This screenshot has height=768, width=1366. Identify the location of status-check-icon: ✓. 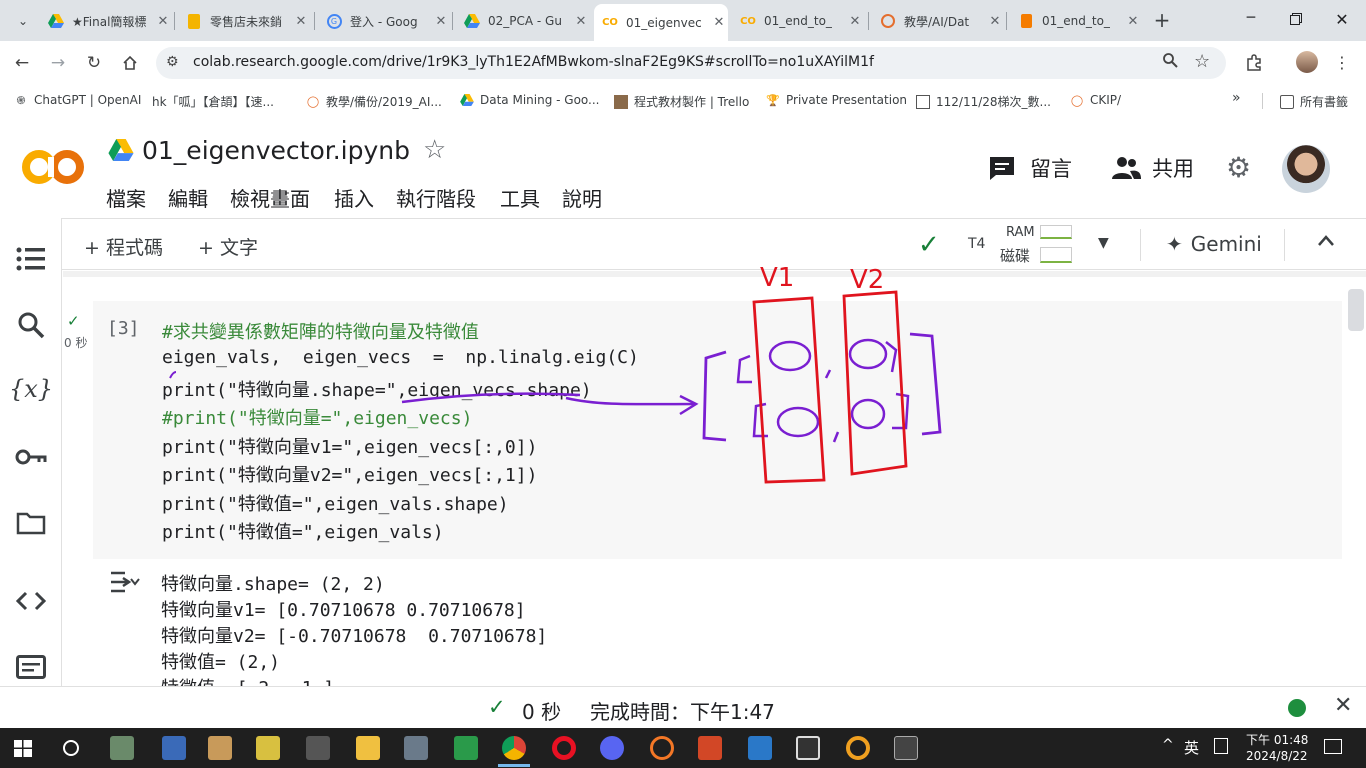
(497, 707).